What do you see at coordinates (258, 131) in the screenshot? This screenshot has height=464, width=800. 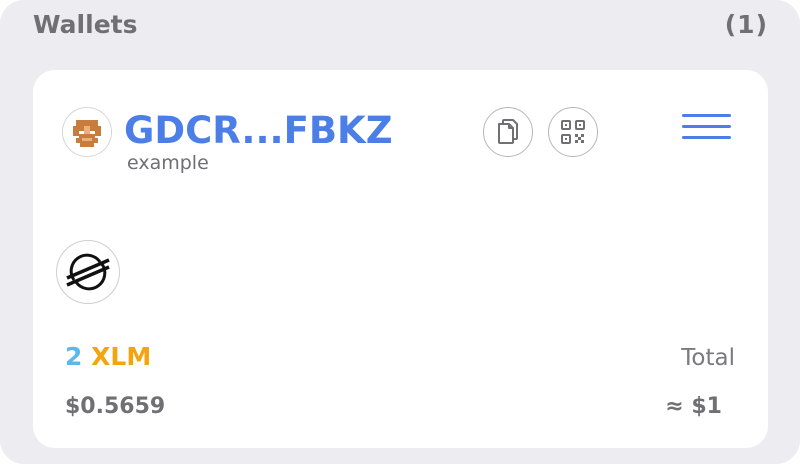 I see `wallet-address: GDCR...FBKZ` at bounding box center [258, 131].